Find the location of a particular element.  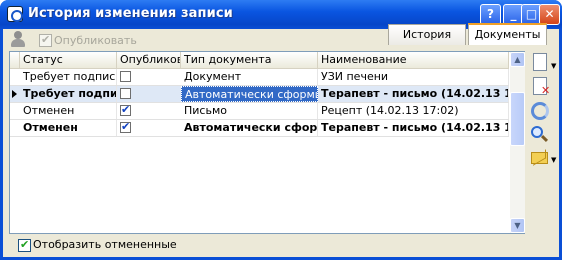

refresh-icon is located at coordinates (540, 111).